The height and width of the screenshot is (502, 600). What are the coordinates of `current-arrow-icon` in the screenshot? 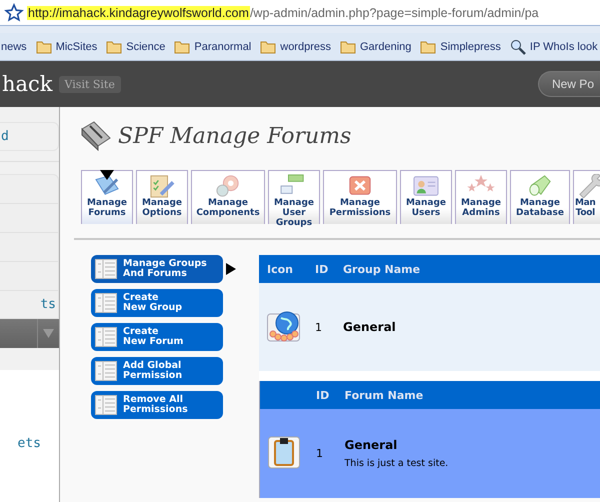 It's located at (231, 269).